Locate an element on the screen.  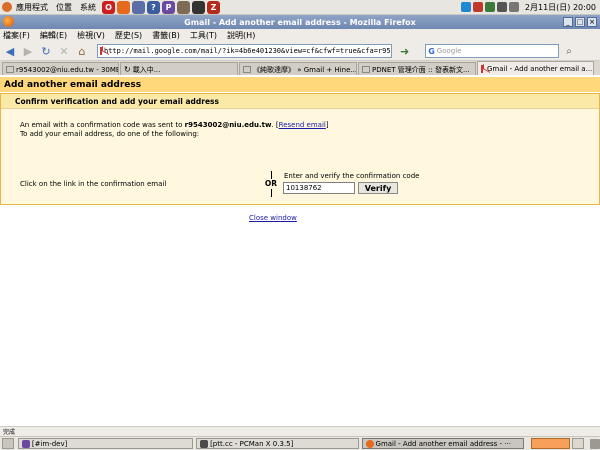
menu-file: 檔案(F) is located at coordinates (16, 35).